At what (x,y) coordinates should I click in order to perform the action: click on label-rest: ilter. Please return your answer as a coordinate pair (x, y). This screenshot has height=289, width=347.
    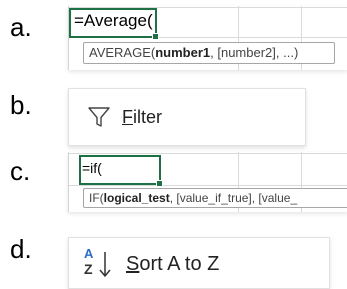
    Looking at the image, I should click on (148, 116).